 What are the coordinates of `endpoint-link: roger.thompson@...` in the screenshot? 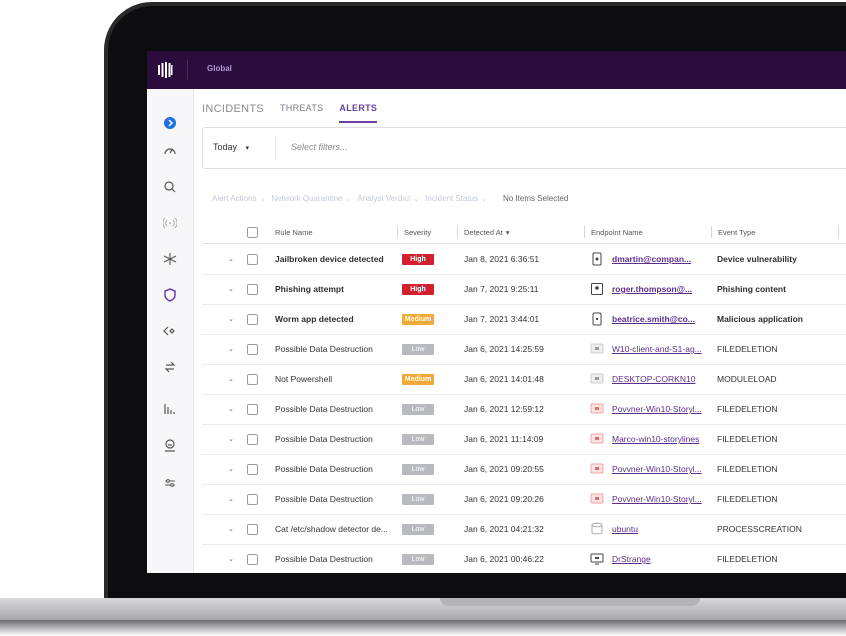 It's located at (652, 289).